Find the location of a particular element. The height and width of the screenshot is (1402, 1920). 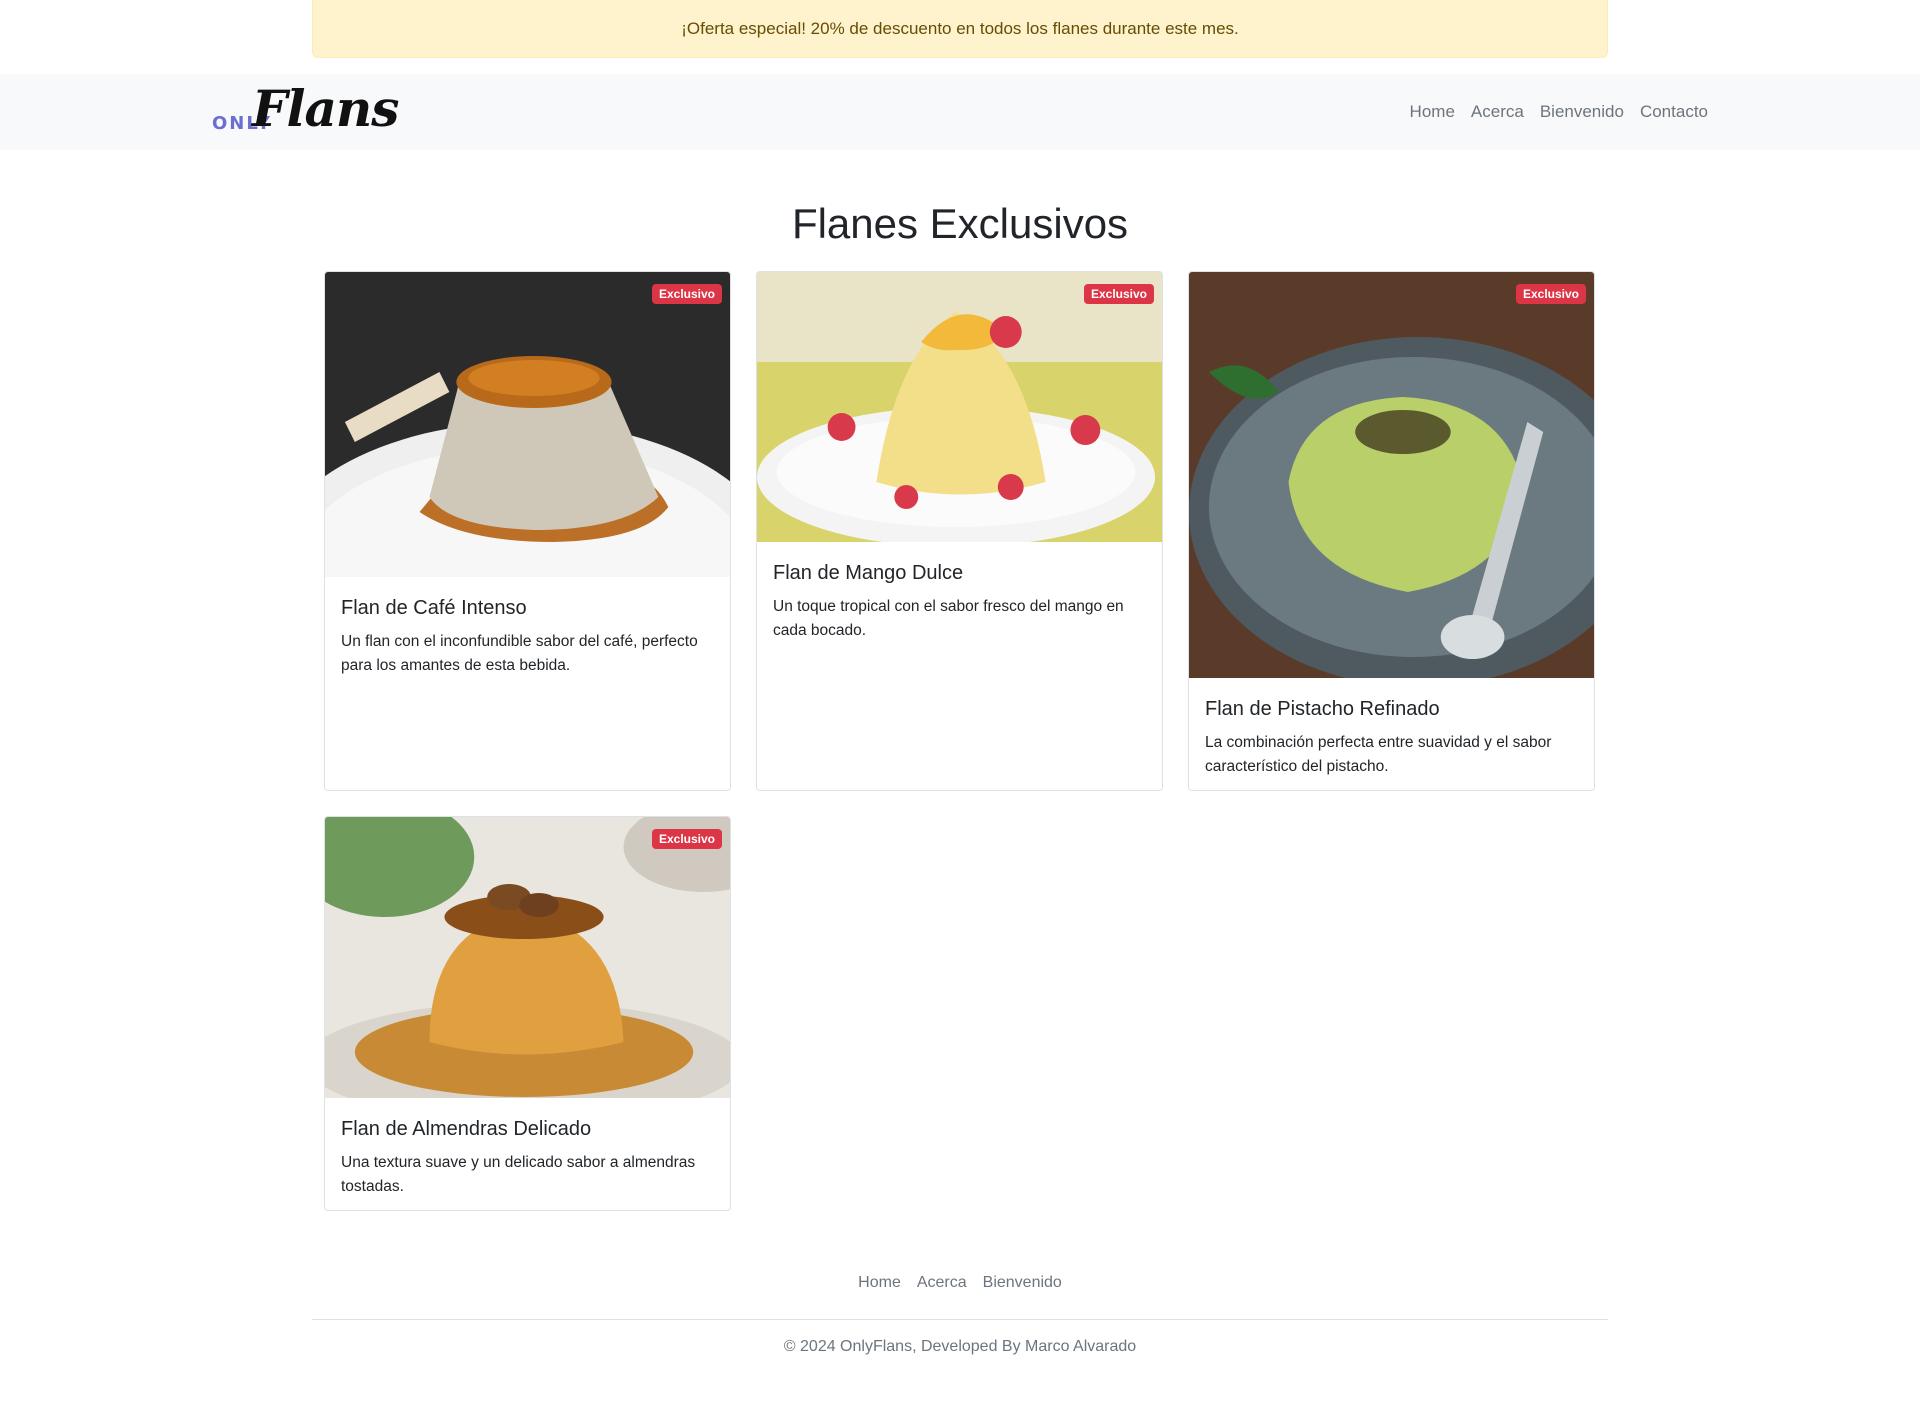

footer-link-home: Home is located at coordinates (879, 1283).